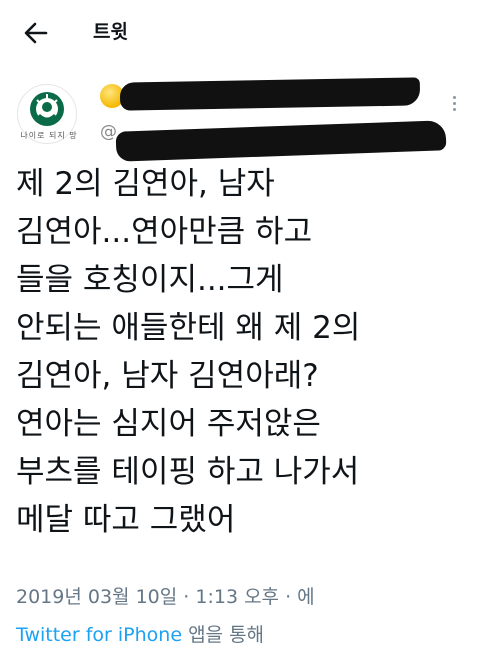  Describe the element at coordinates (168, 424) in the screenshot. I see `tweet-line: 연아는 심지어 주저앉은` at that location.